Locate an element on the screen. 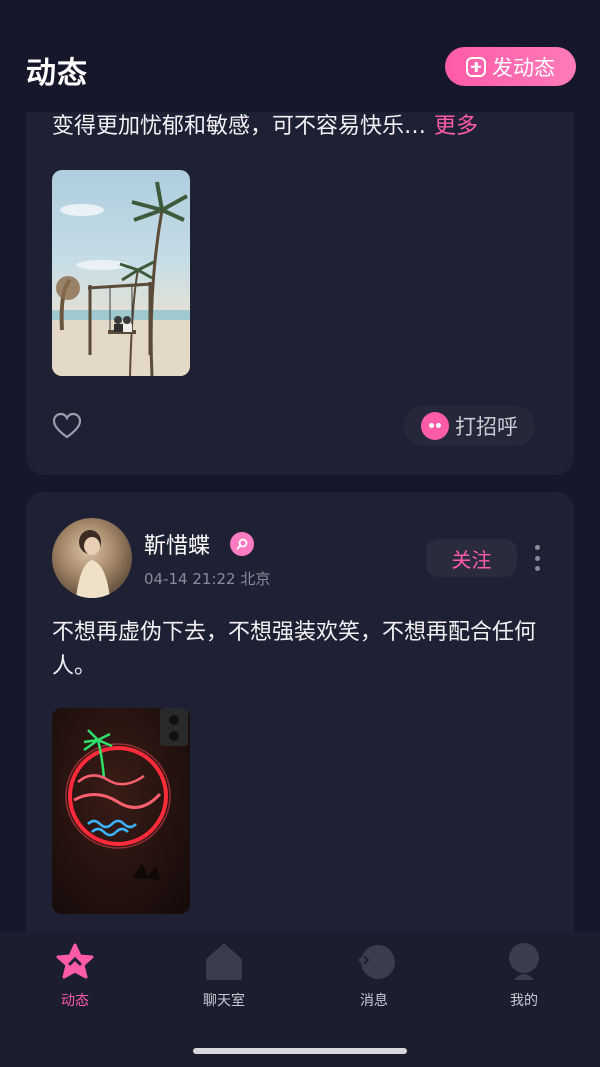 The width and height of the screenshot is (600, 1067). chat-bubble-icon is located at coordinates (374, 962).